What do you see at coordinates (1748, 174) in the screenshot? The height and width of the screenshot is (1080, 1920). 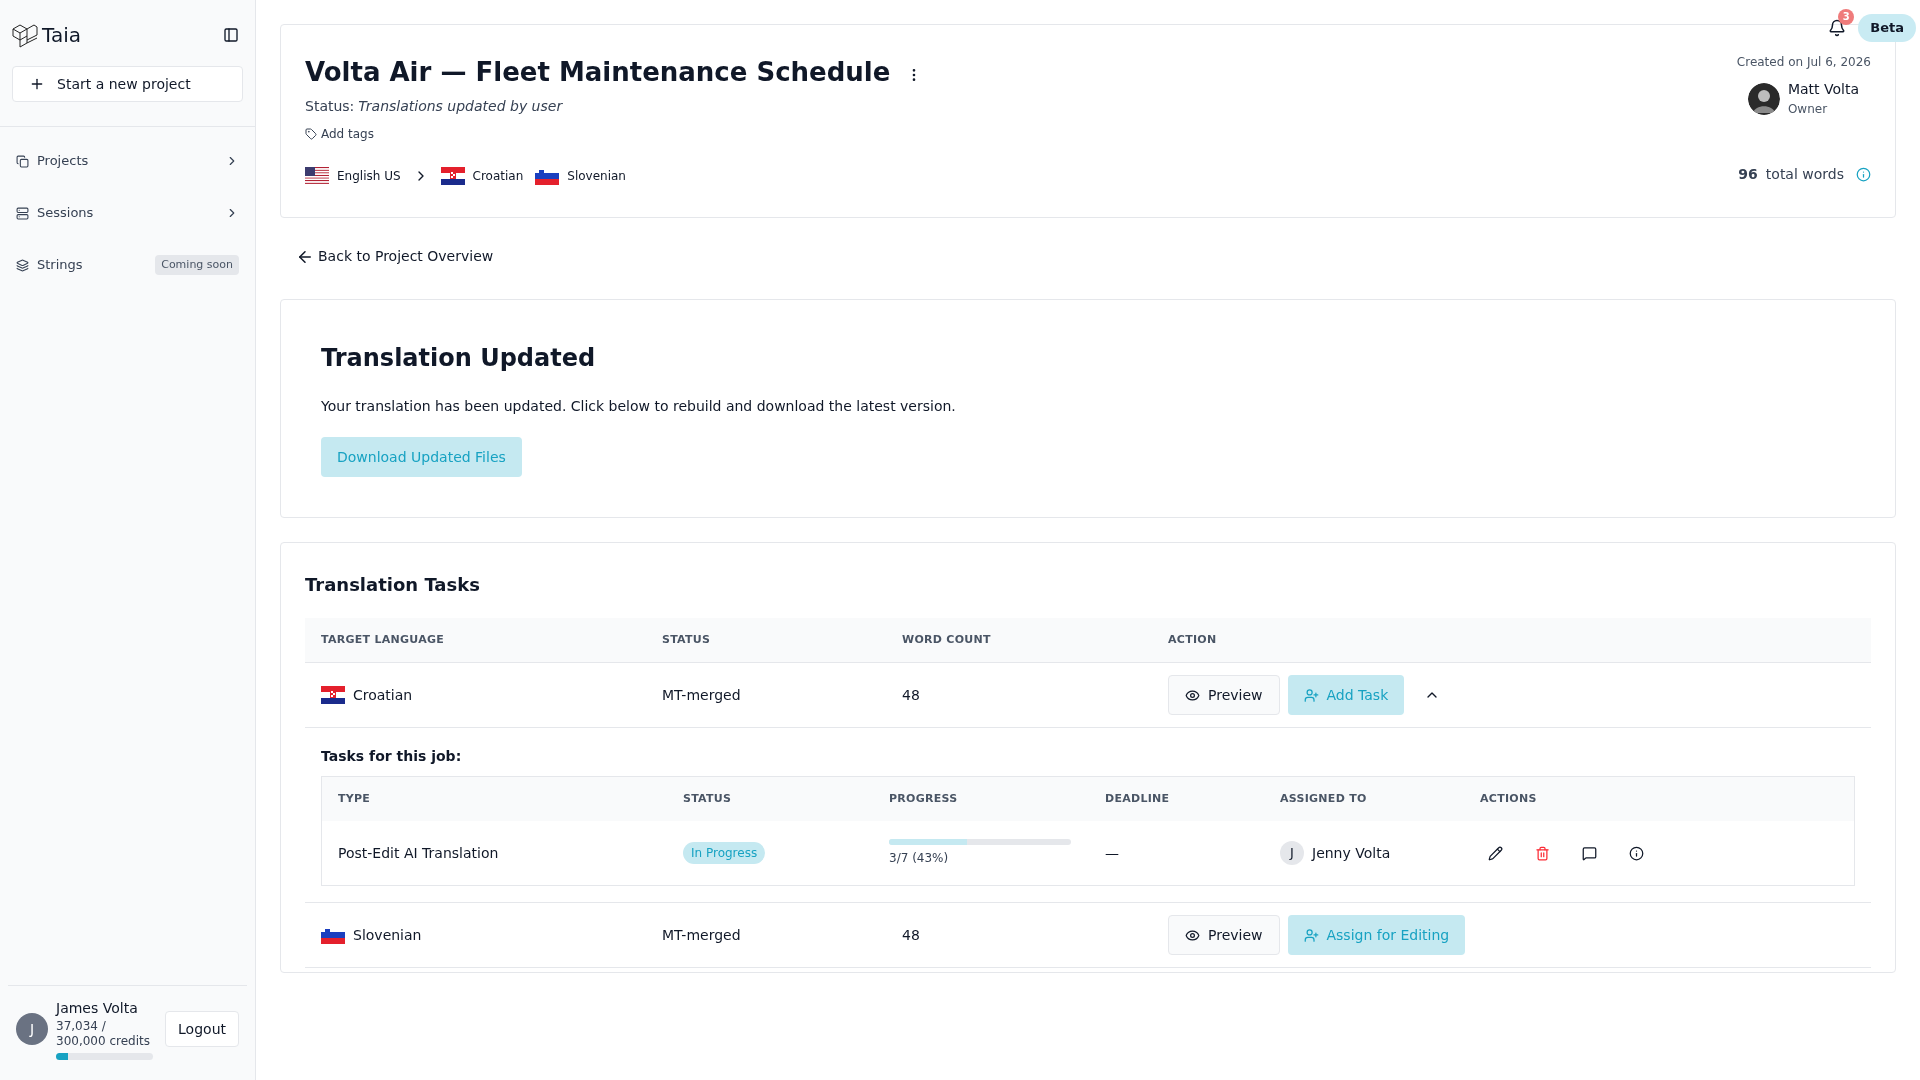 I see `word-count: 96` at bounding box center [1748, 174].